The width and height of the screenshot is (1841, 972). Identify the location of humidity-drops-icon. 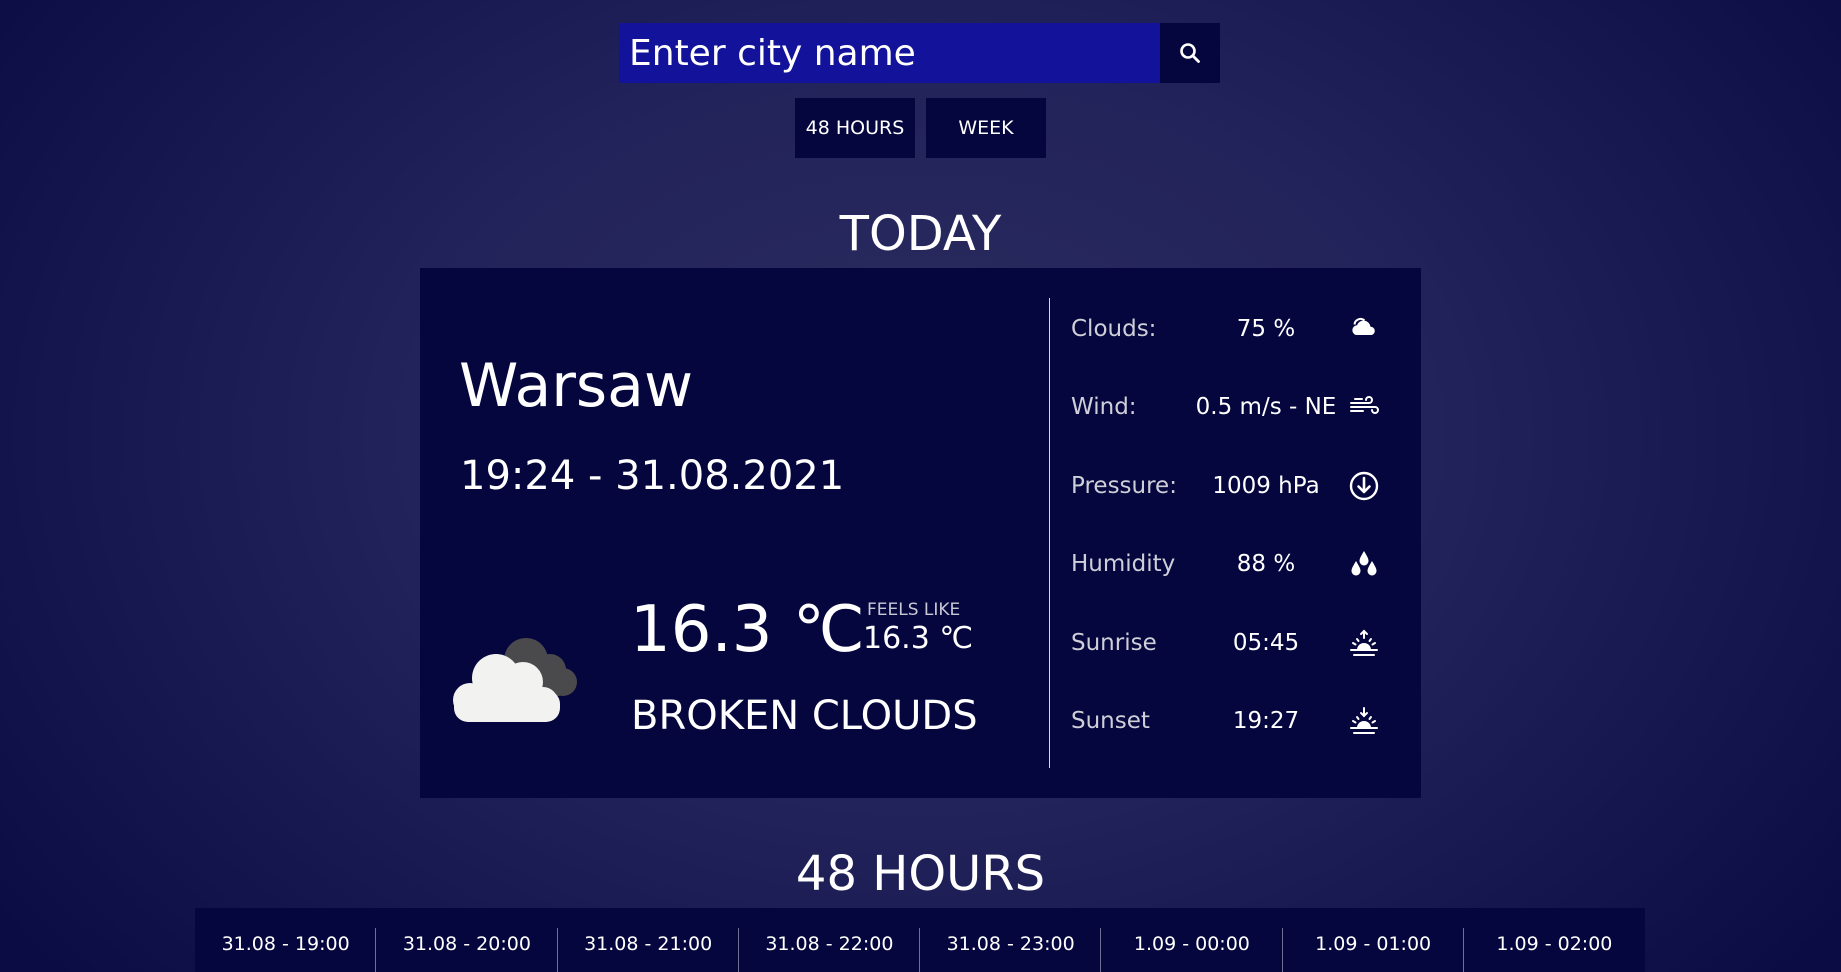
(1364, 563).